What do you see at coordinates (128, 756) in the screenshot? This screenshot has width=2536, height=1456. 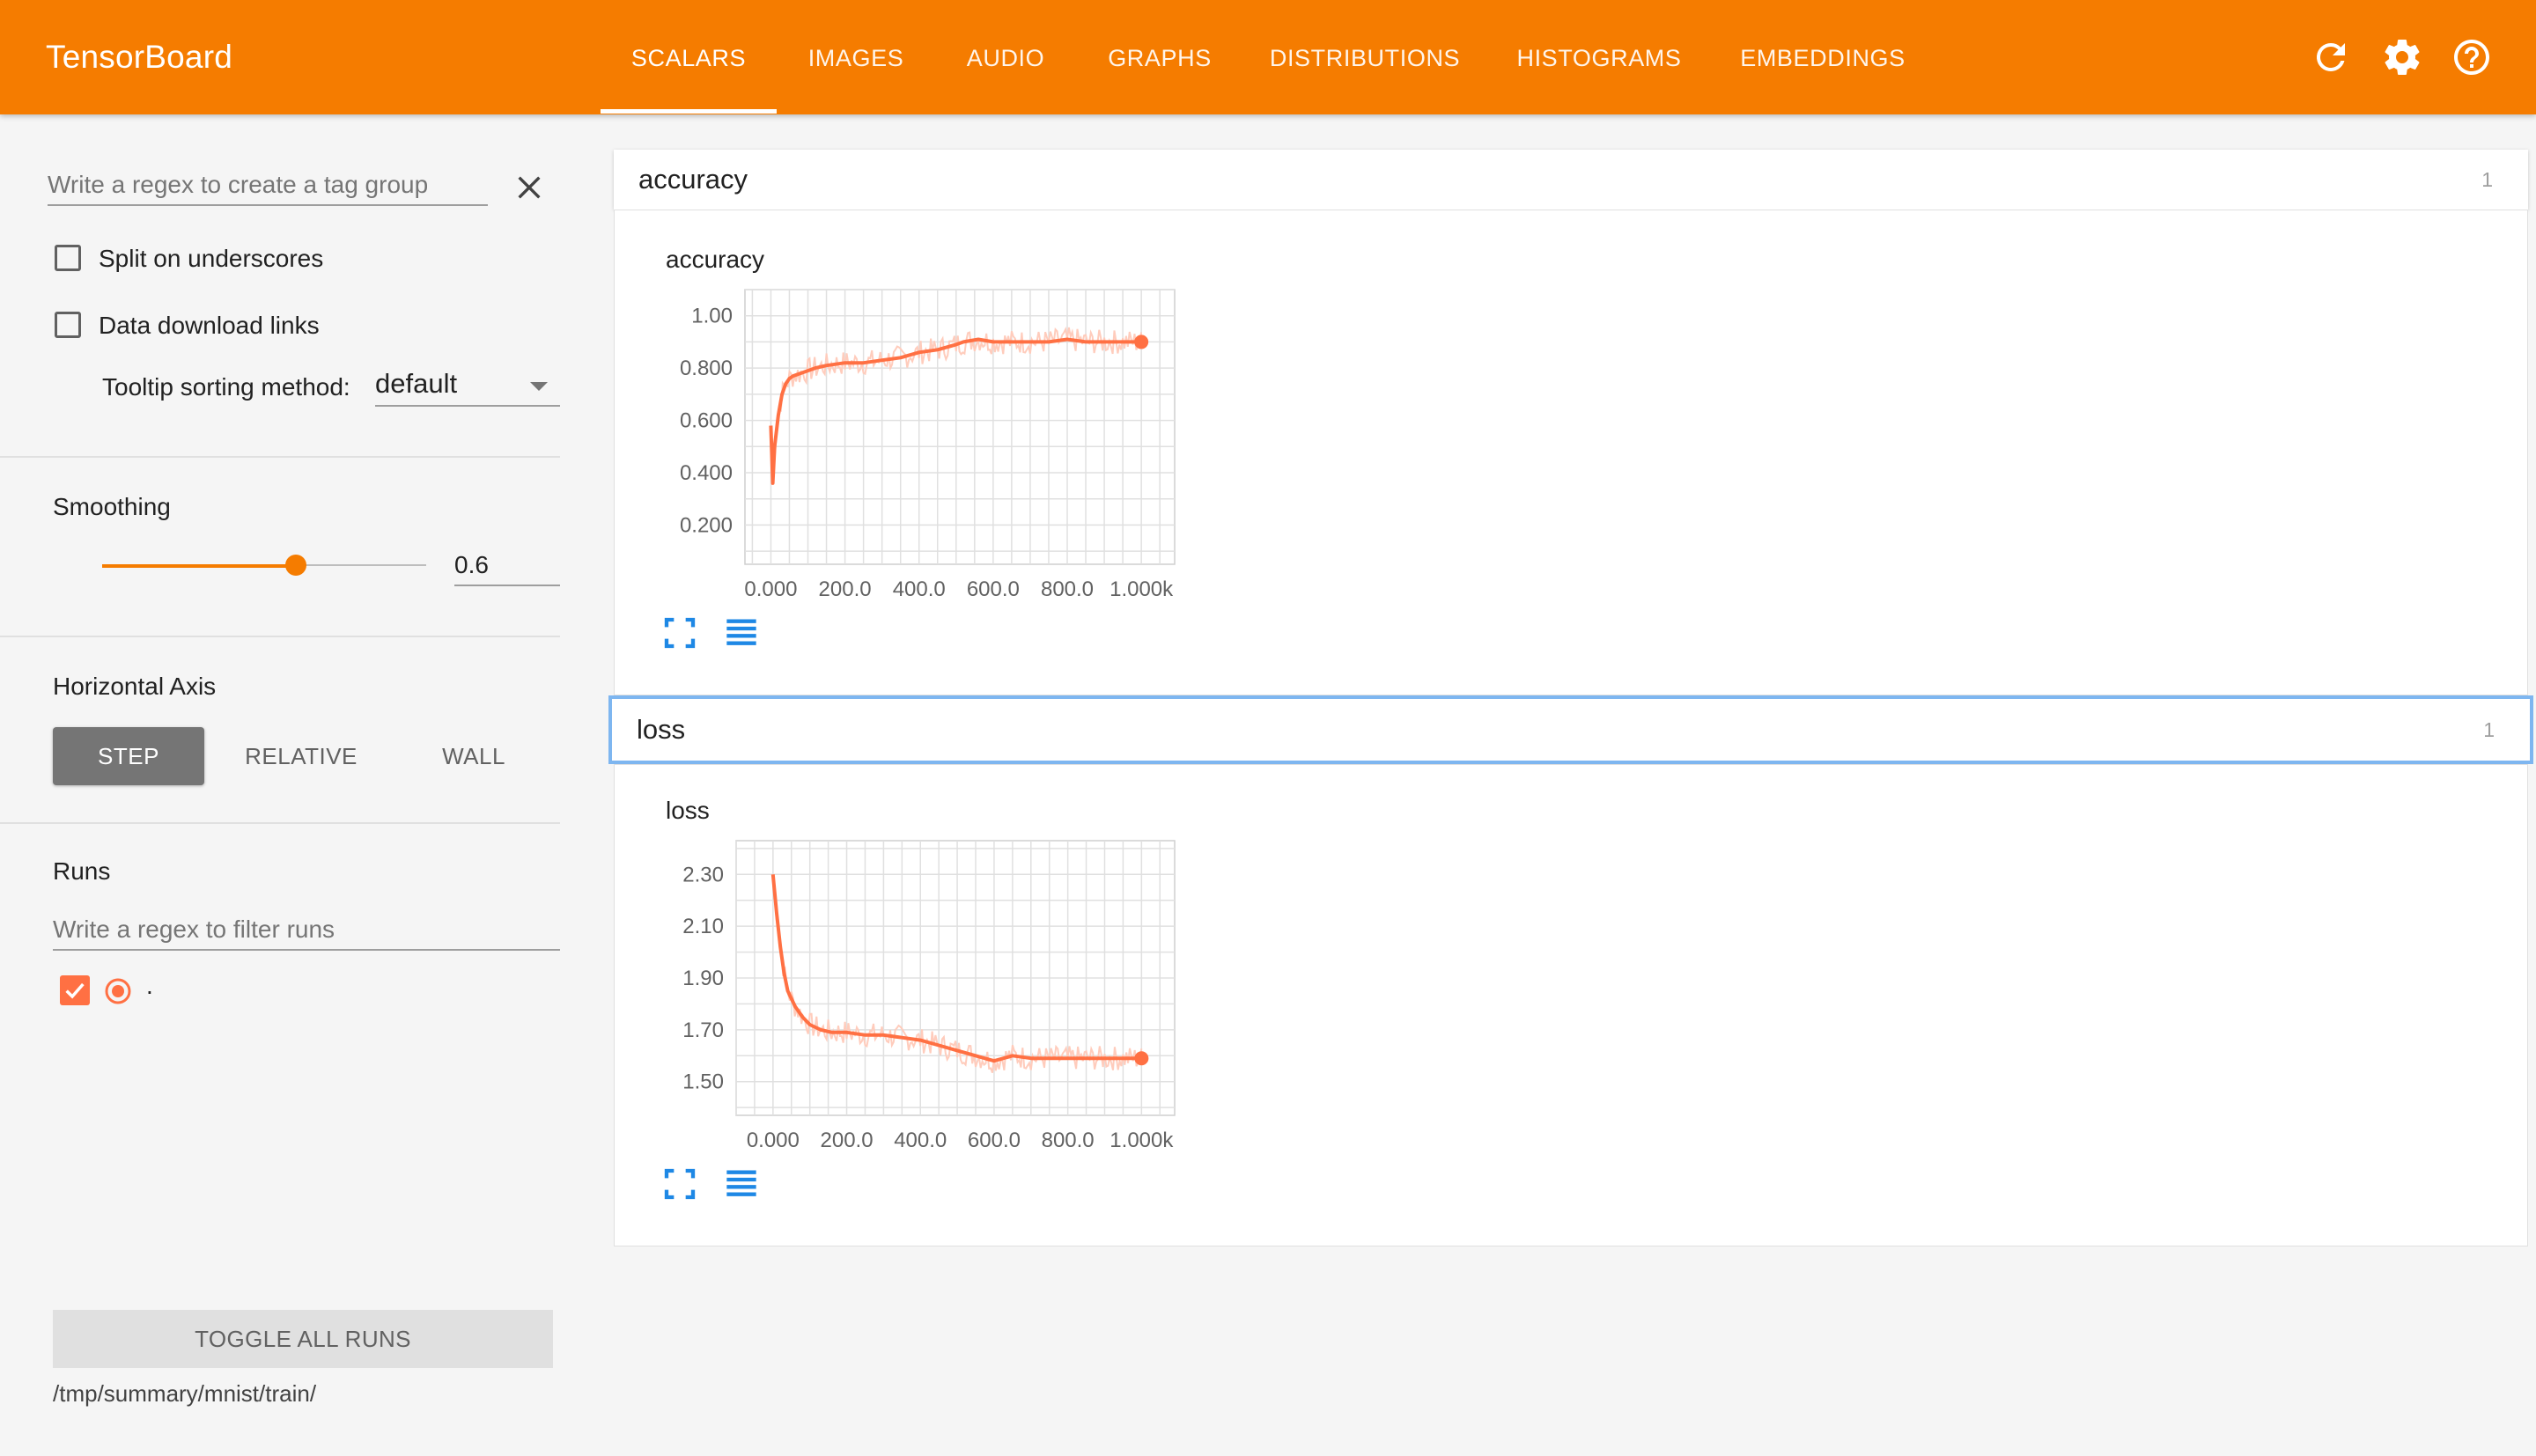 I see `axis-step-button: STEP` at bounding box center [128, 756].